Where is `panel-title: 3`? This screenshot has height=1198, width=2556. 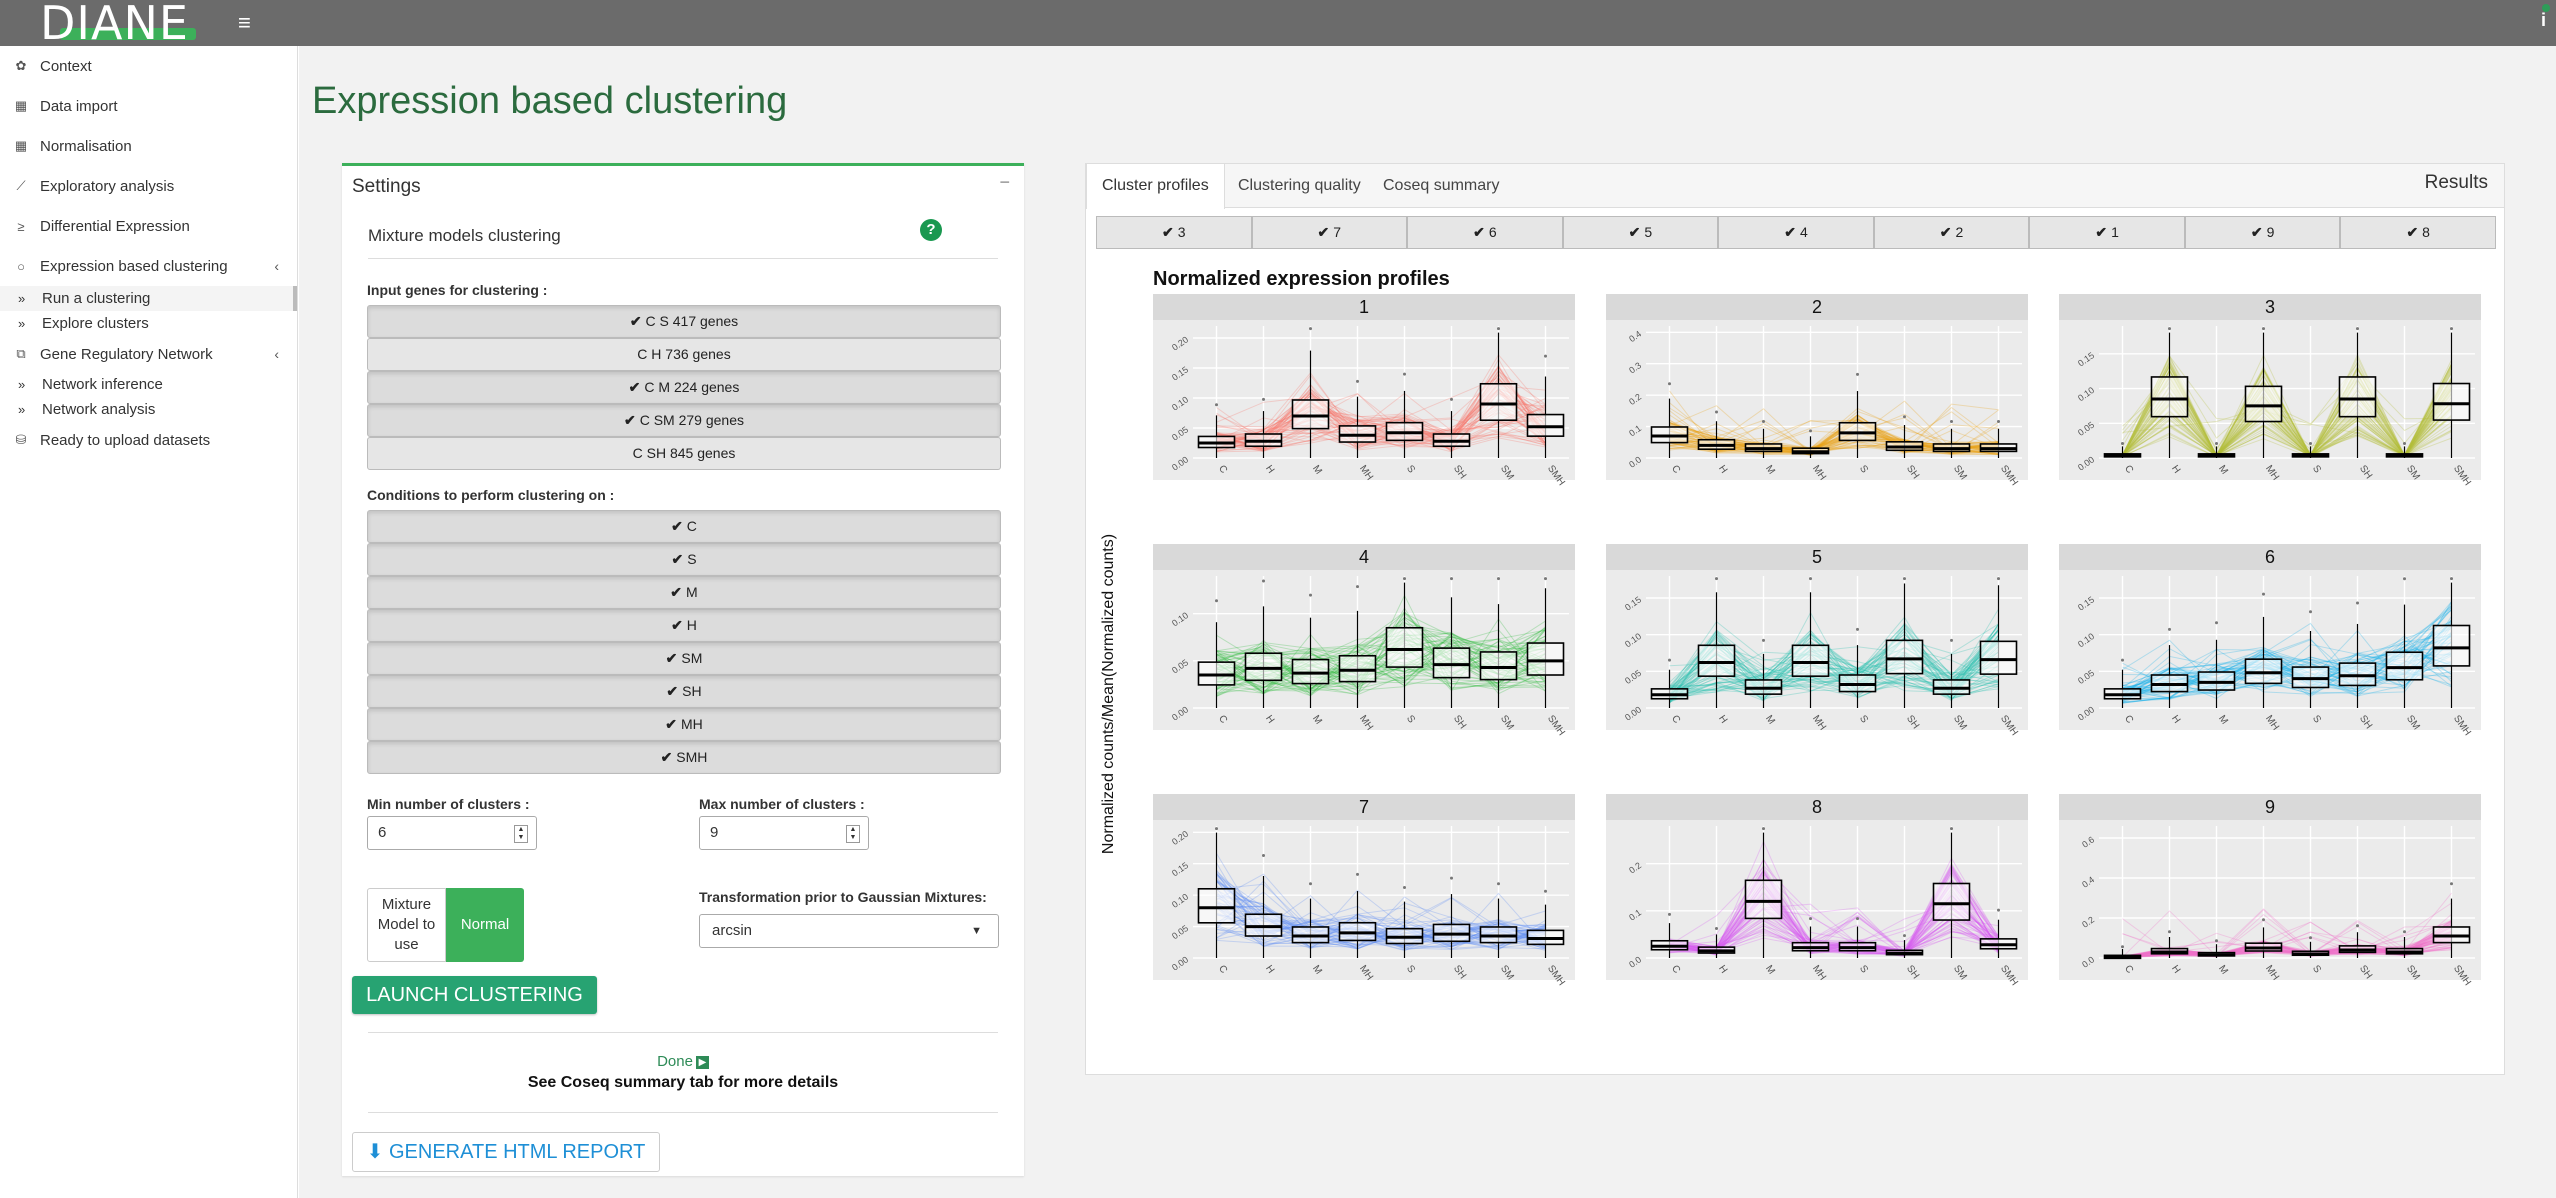 panel-title: 3 is located at coordinates (2270, 307).